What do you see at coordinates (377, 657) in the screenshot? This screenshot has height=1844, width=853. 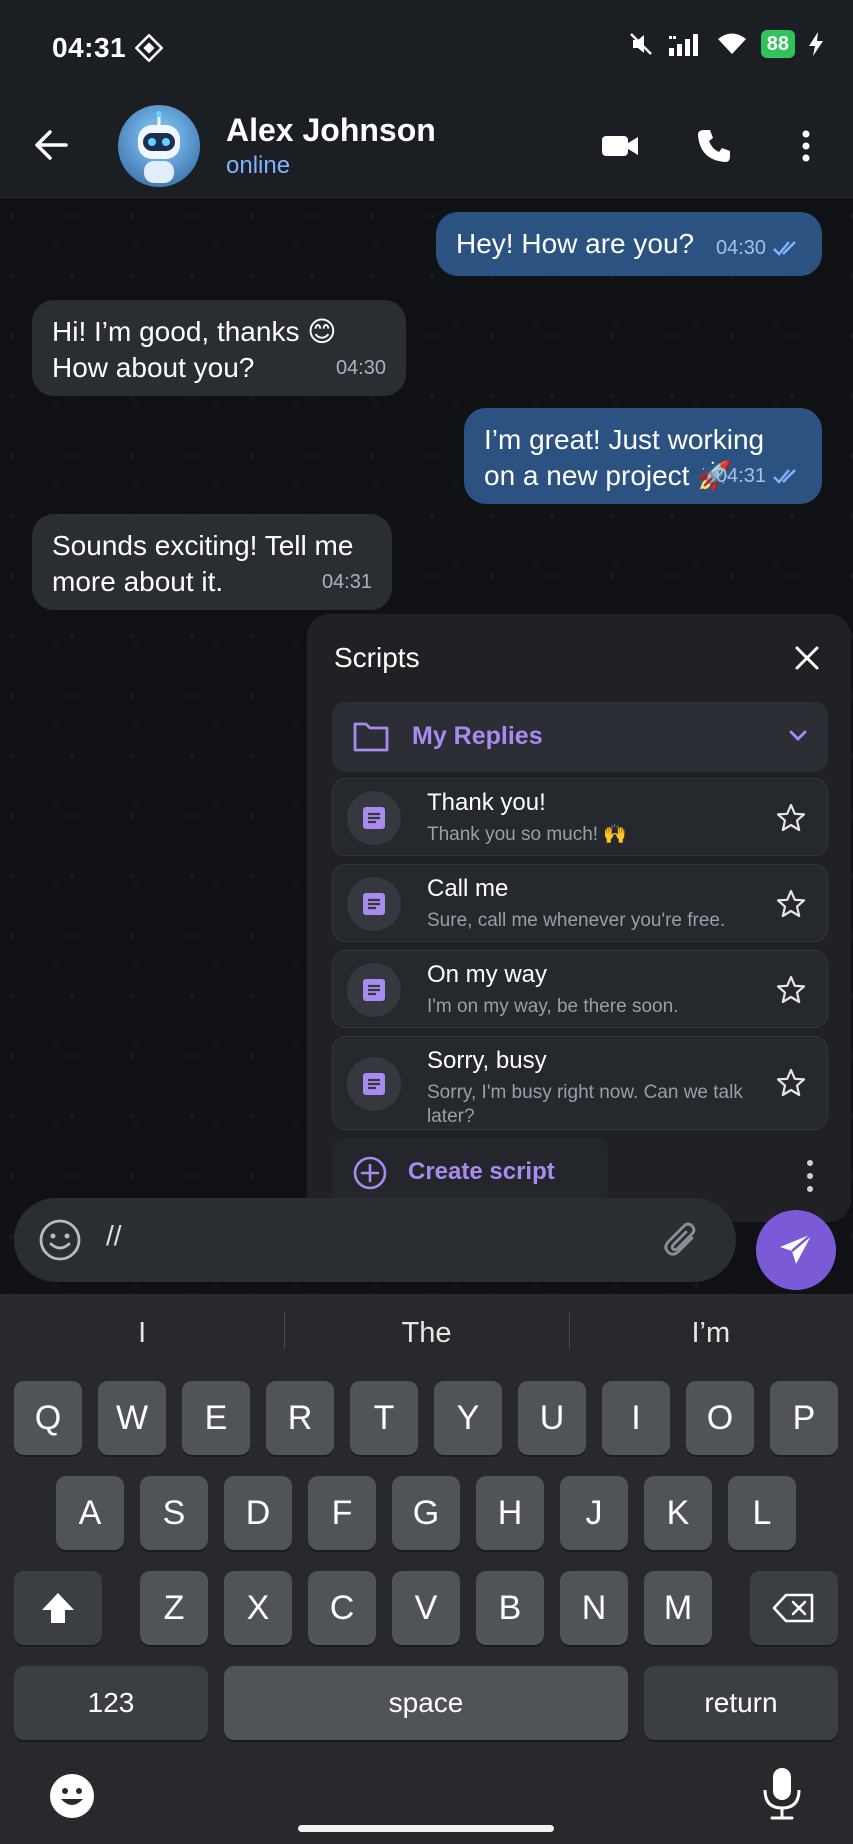 I see `scripts-title: Scripts` at bounding box center [377, 657].